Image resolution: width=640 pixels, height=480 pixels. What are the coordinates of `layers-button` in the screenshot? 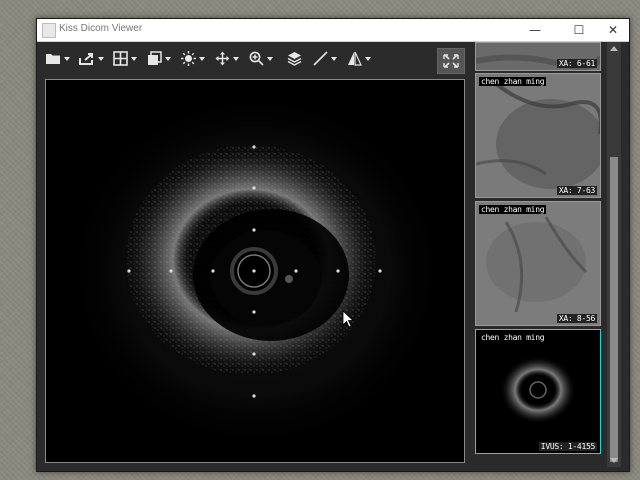 It's located at (294, 59).